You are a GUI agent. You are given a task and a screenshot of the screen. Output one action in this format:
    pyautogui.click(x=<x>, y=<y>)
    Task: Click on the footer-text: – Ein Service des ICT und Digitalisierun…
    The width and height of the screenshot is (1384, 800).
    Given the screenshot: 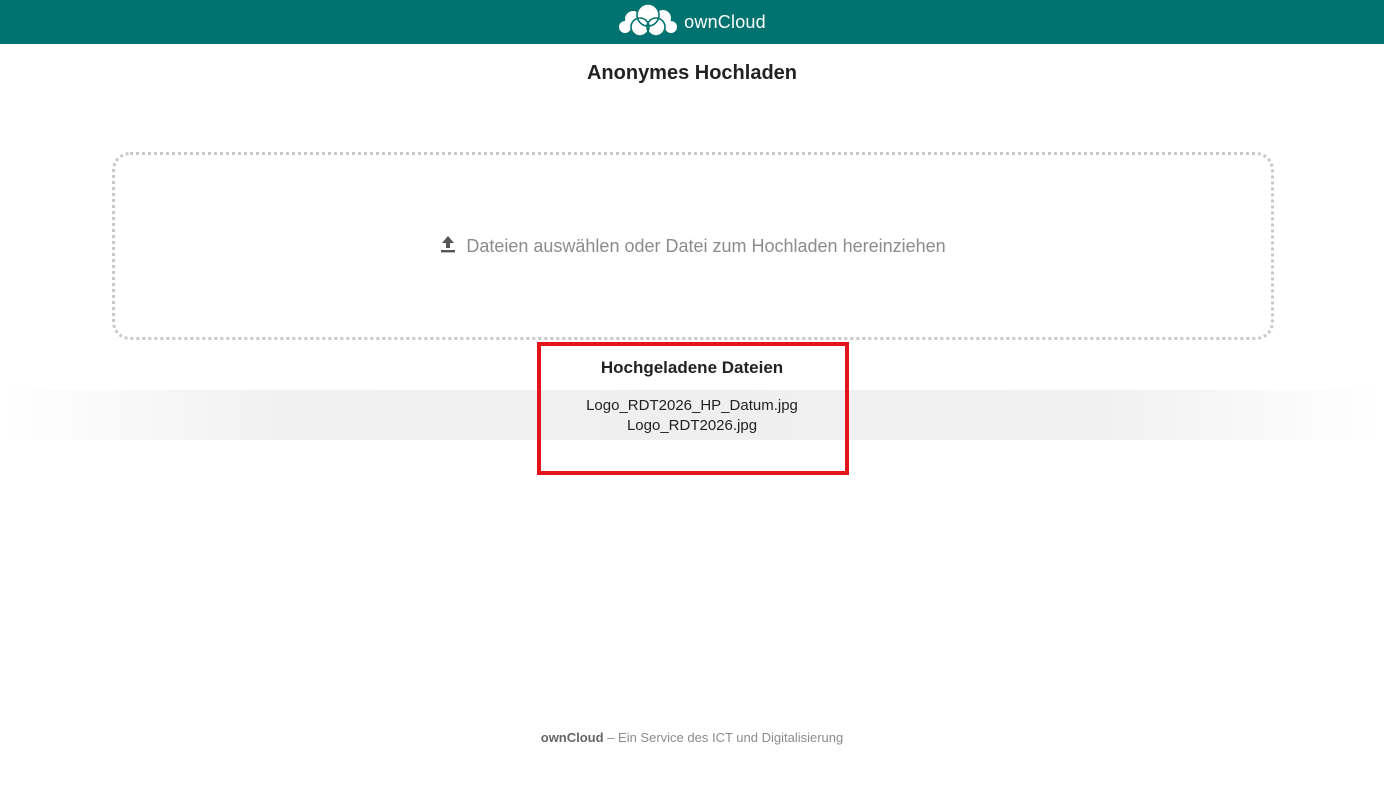 What is the action you would take?
    pyautogui.click(x=723, y=737)
    